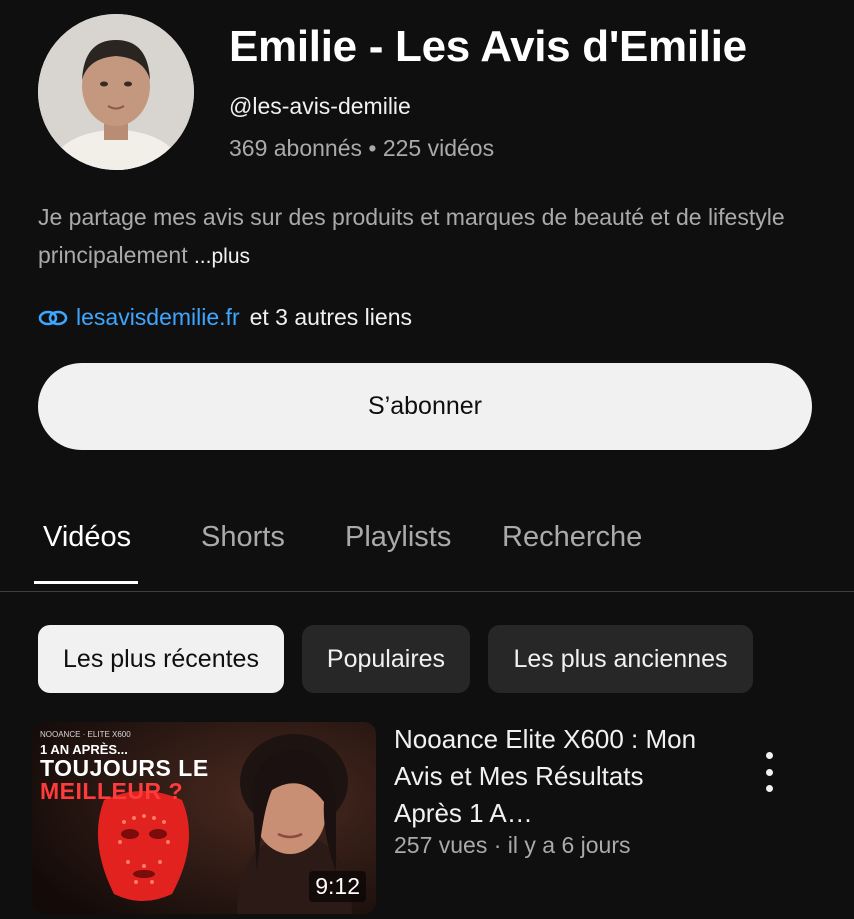  What do you see at coordinates (161, 659) in the screenshot?
I see `filter-chip-recent: Les plus récentes` at bounding box center [161, 659].